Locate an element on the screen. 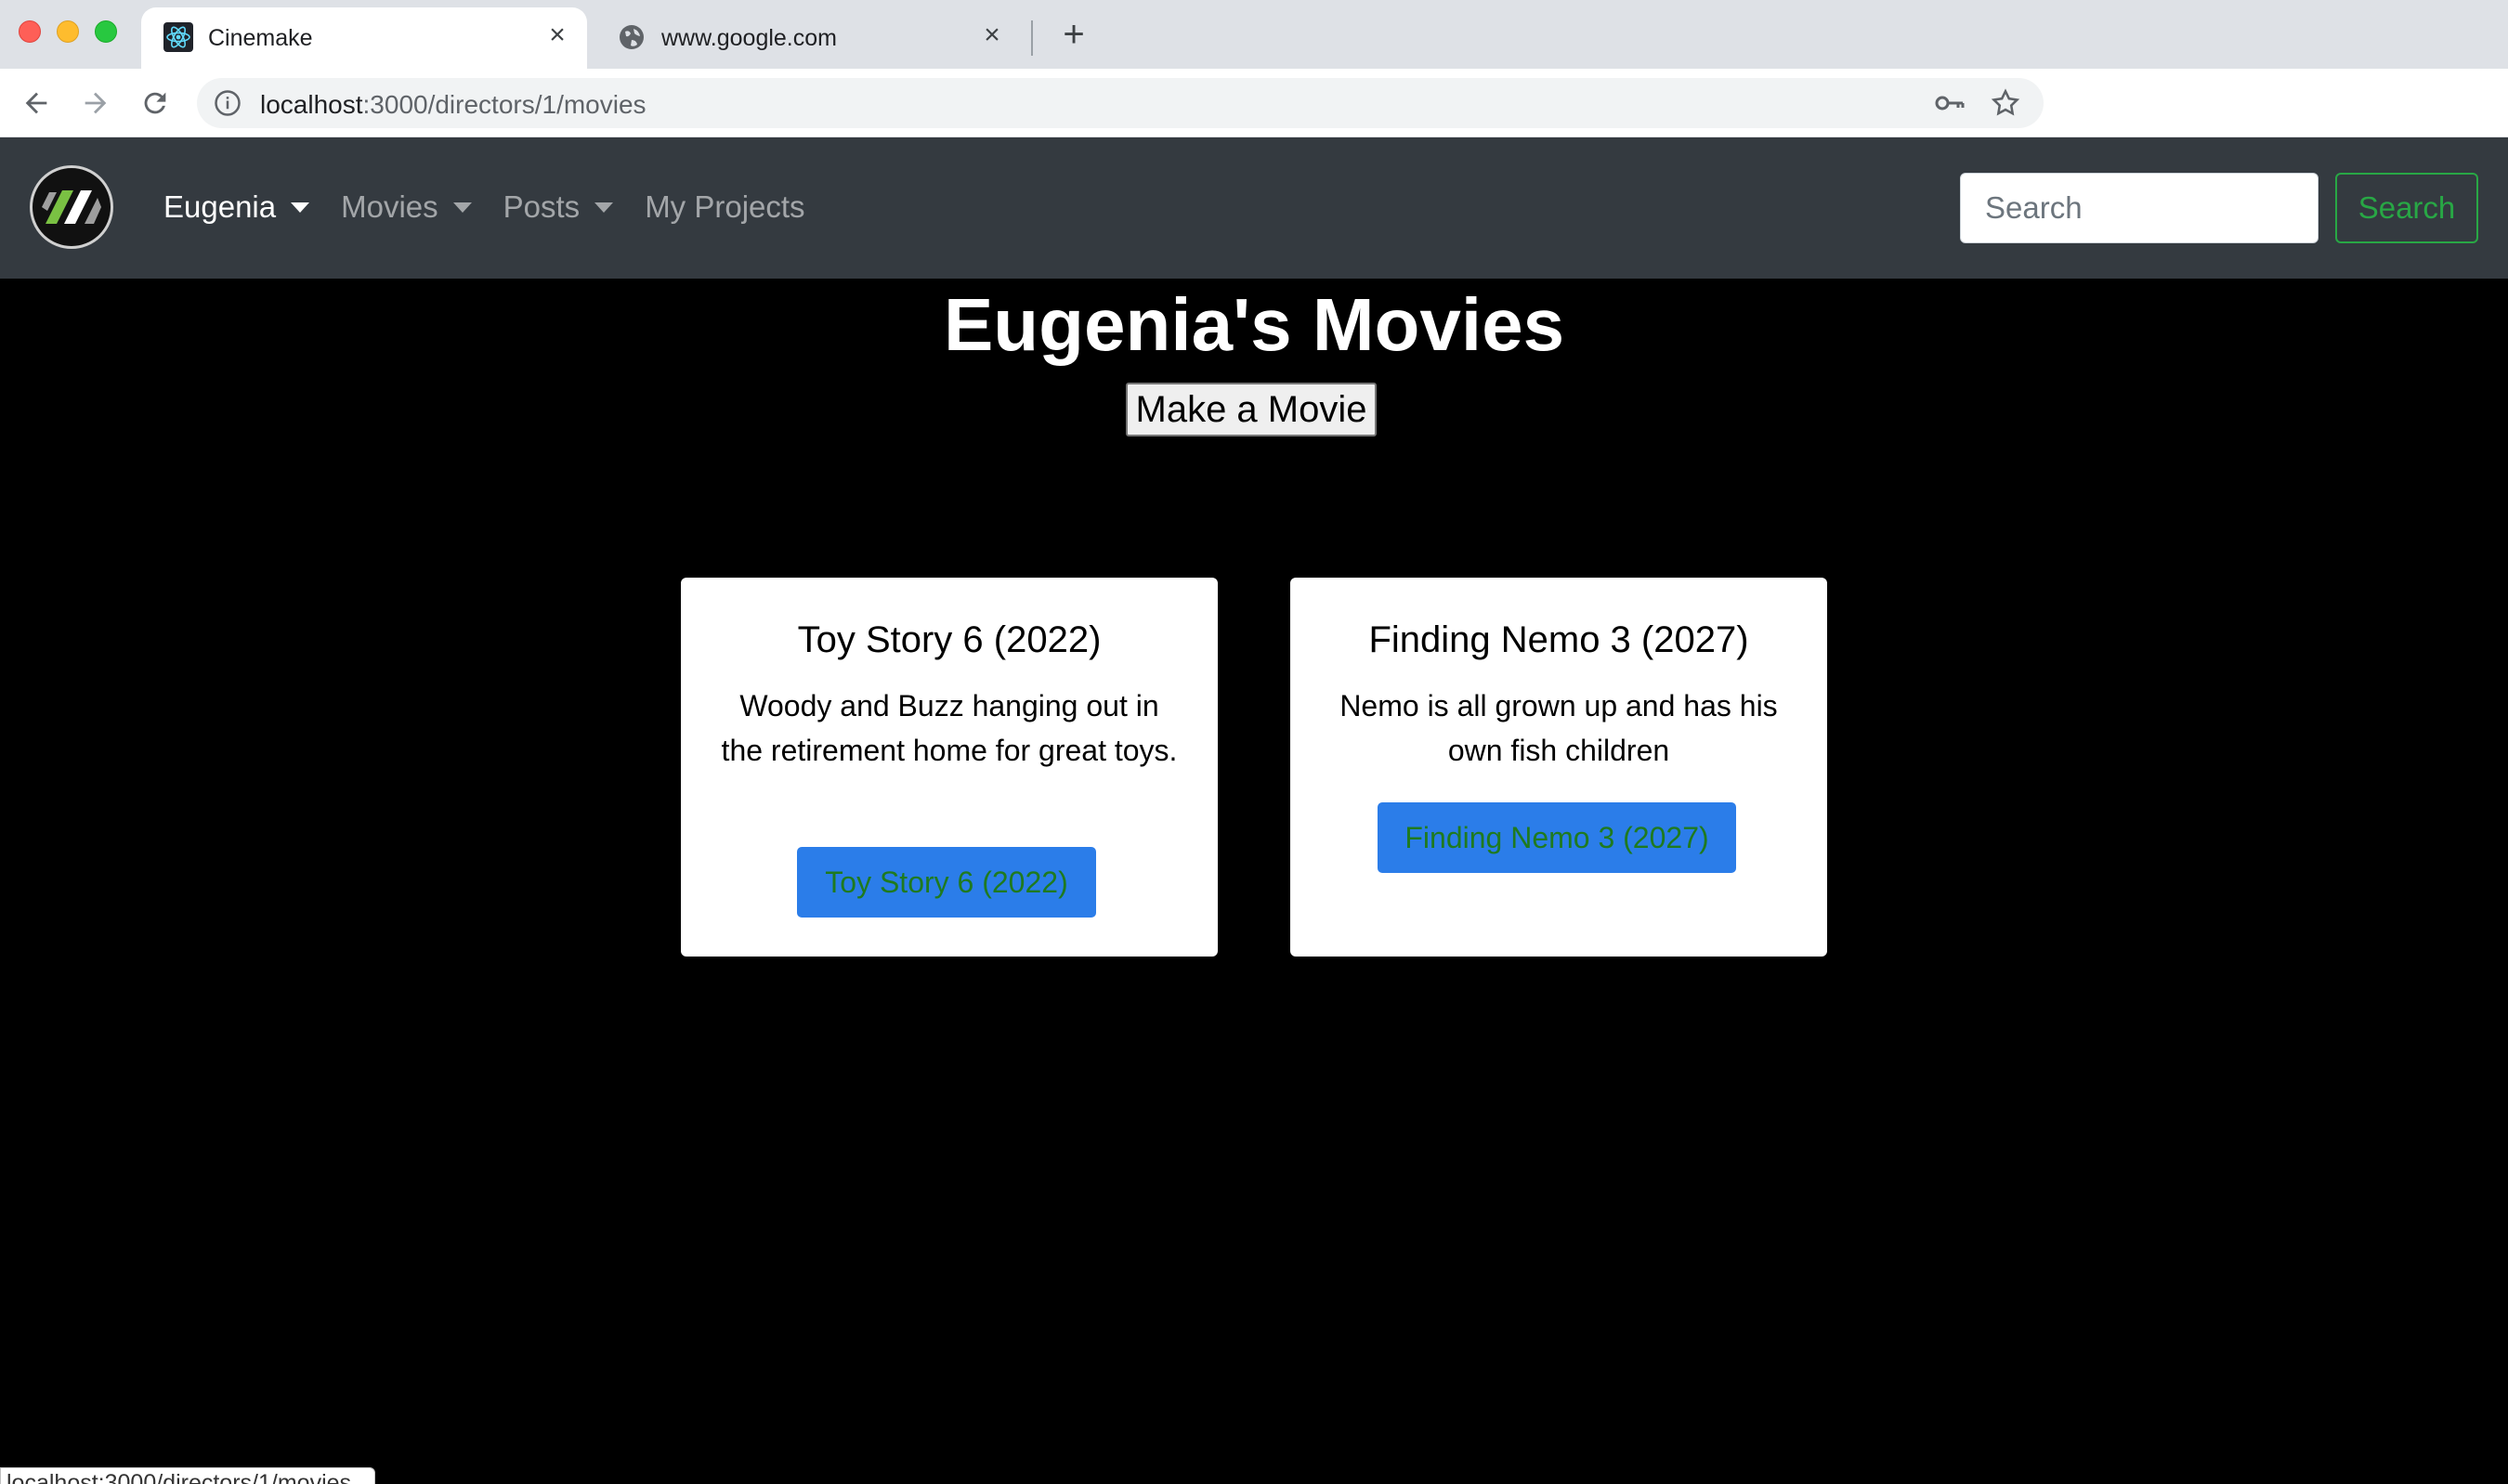  arrow-right-icon is located at coordinates (96, 103).